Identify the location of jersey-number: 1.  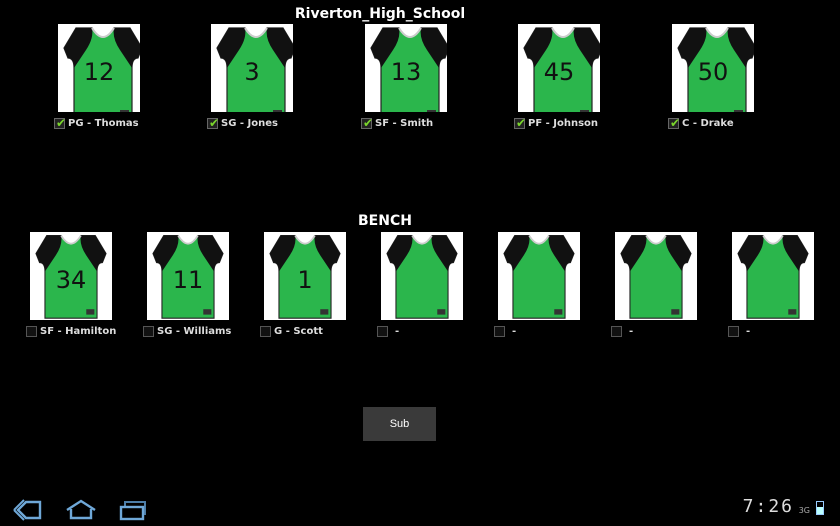
(305, 280).